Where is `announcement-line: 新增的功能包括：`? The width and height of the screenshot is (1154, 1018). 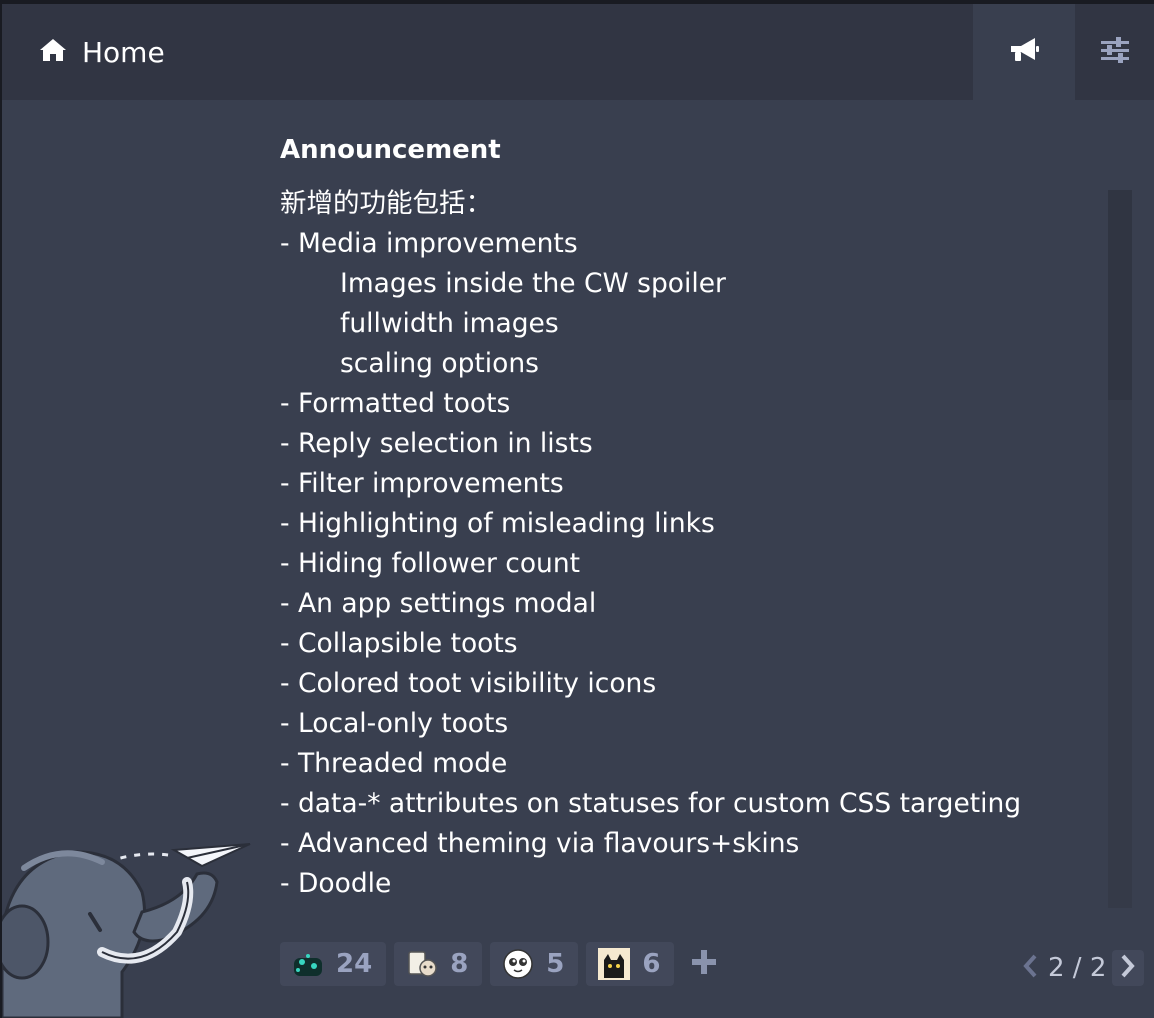
announcement-line: 新增的功能包括： is located at coordinates (386, 203).